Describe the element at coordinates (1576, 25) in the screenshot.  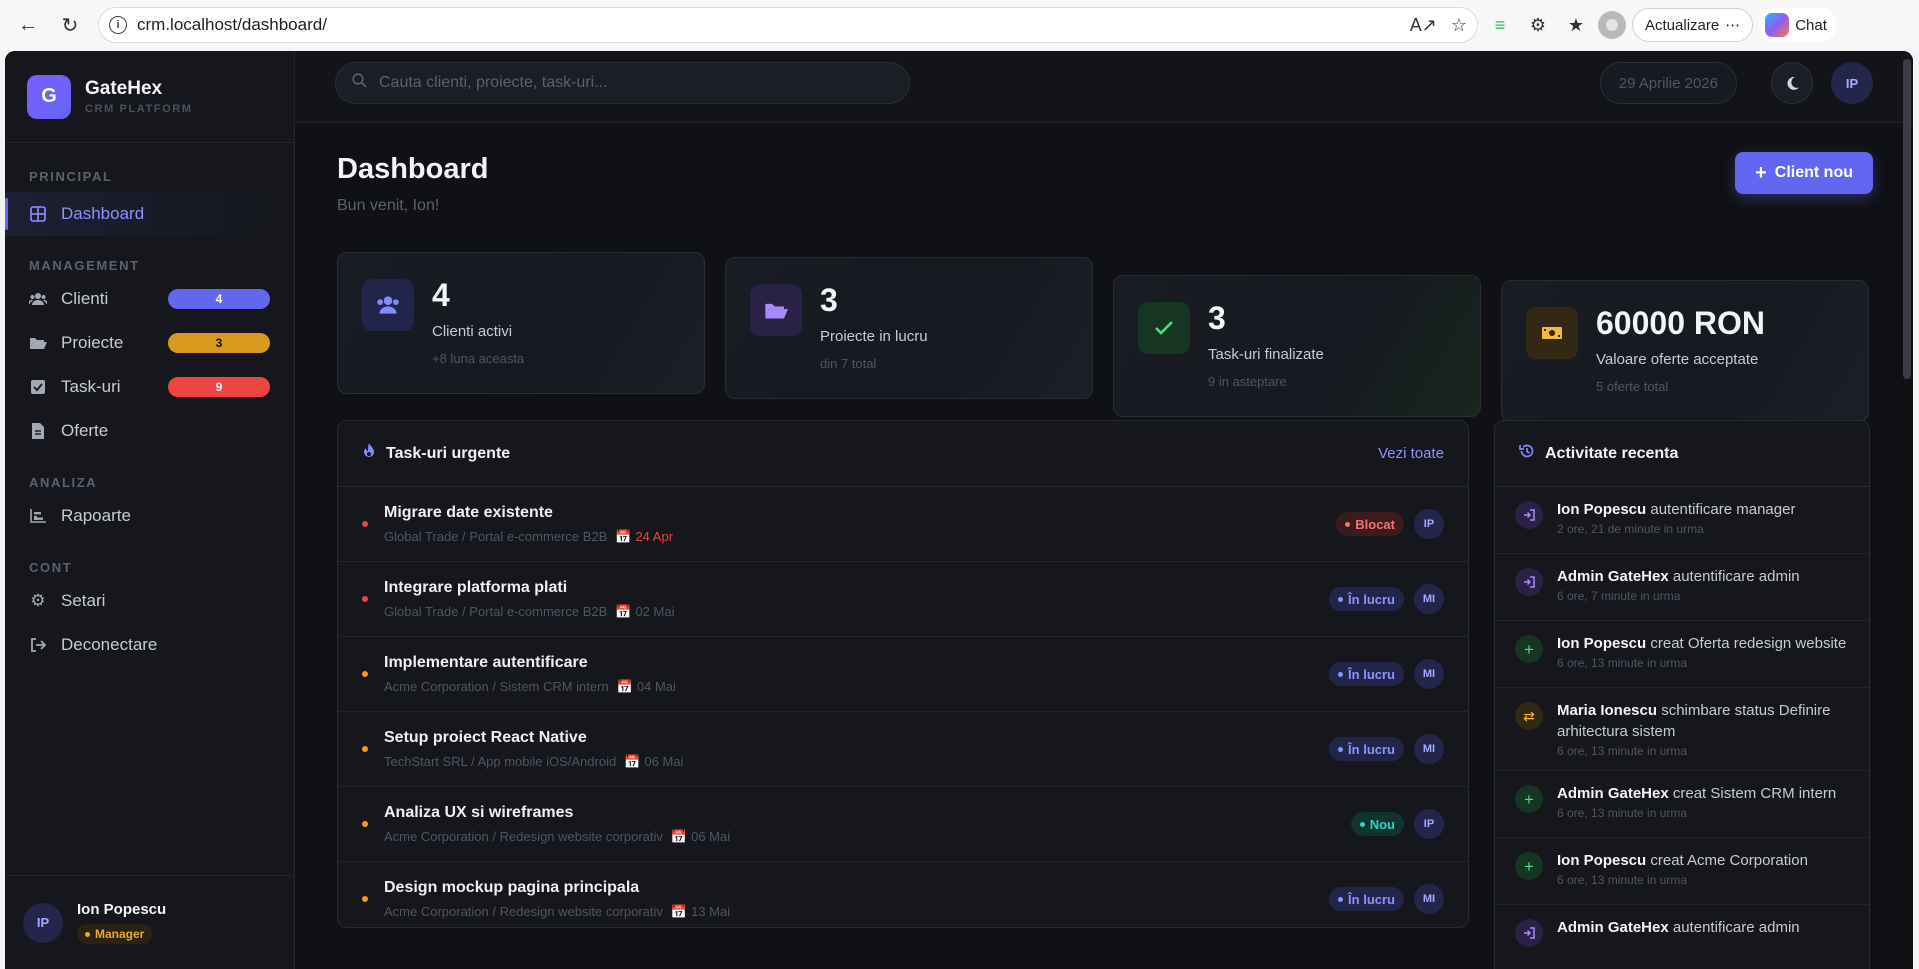
I see `favorites-icon: ★` at that location.